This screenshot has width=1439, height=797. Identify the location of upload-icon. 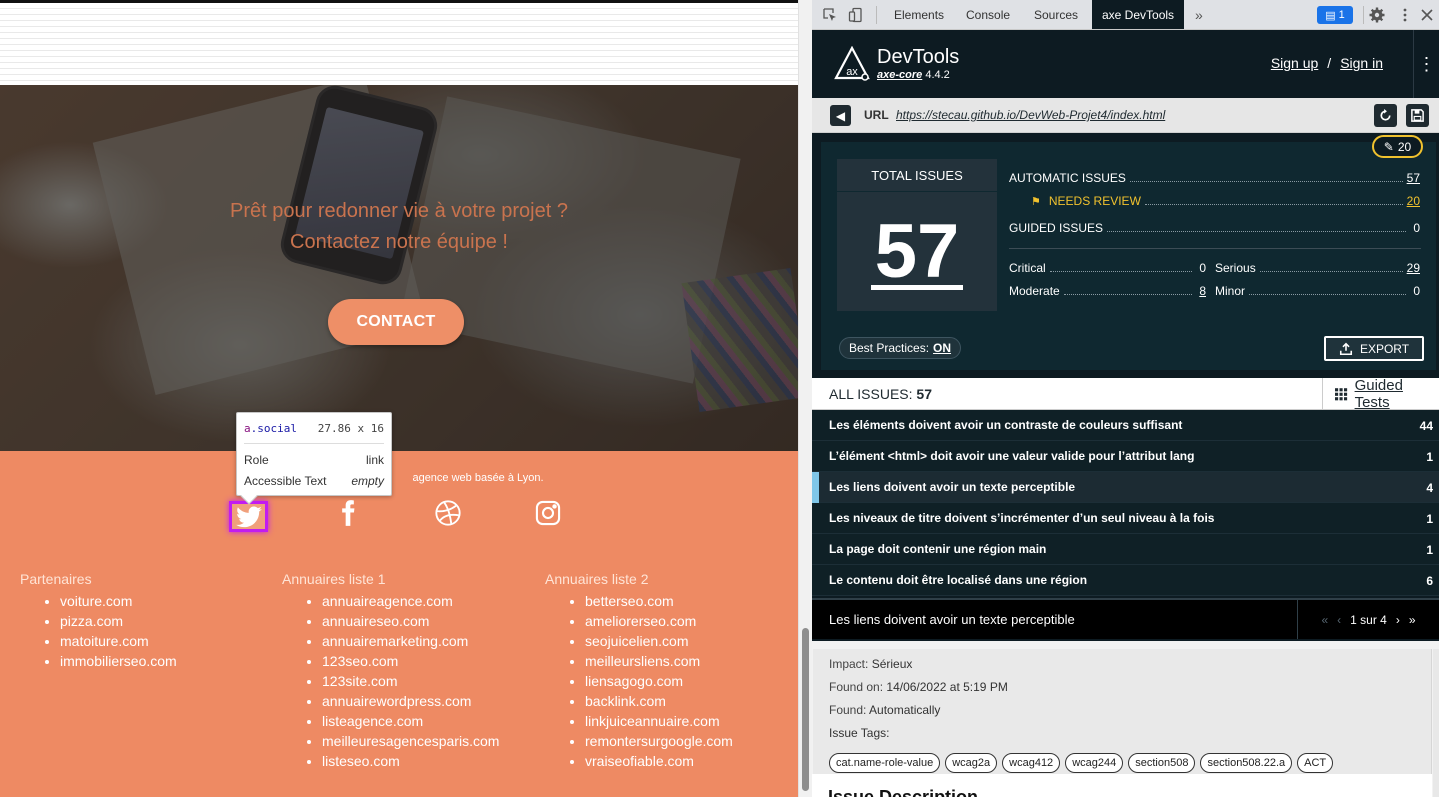
(1345, 348).